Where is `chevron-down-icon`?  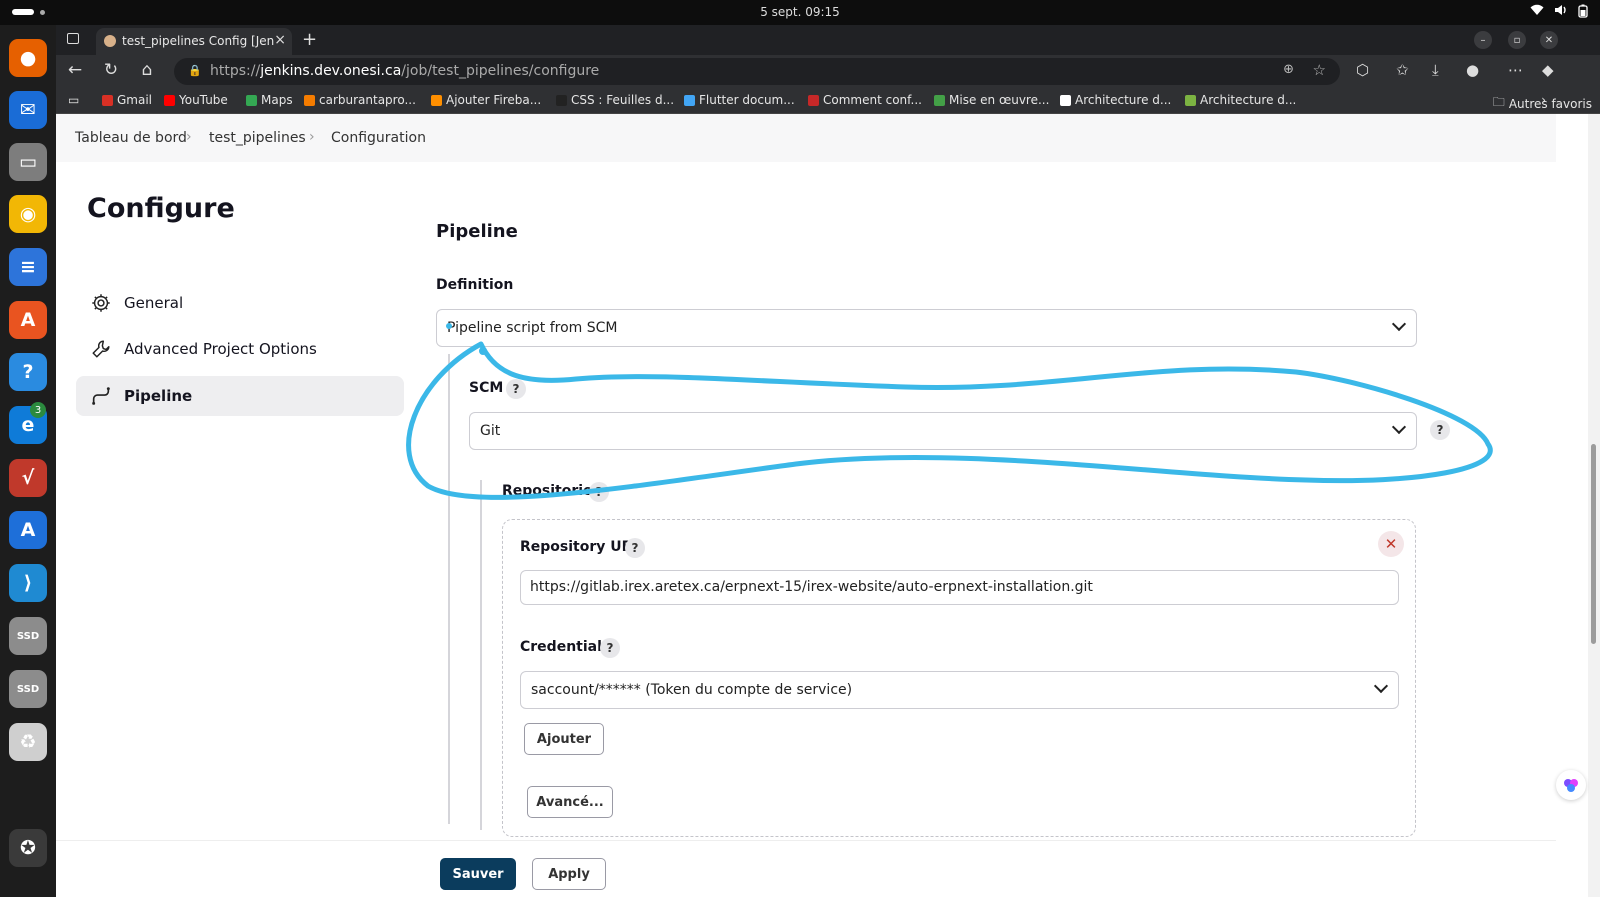 chevron-down-icon is located at coordinates (1381, 686).